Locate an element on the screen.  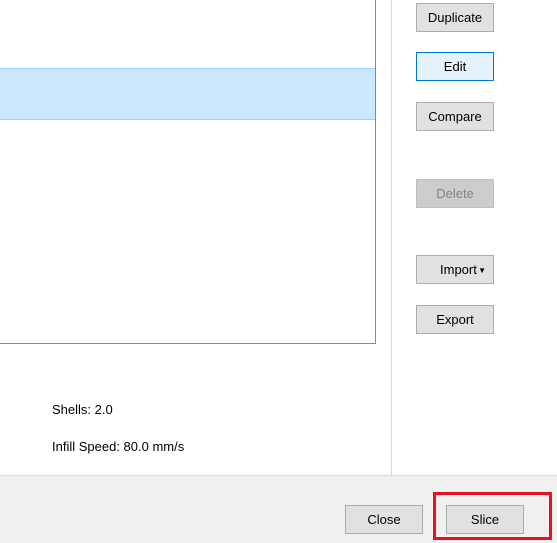
edit-button: Edit is located at coordinates (455, 66).